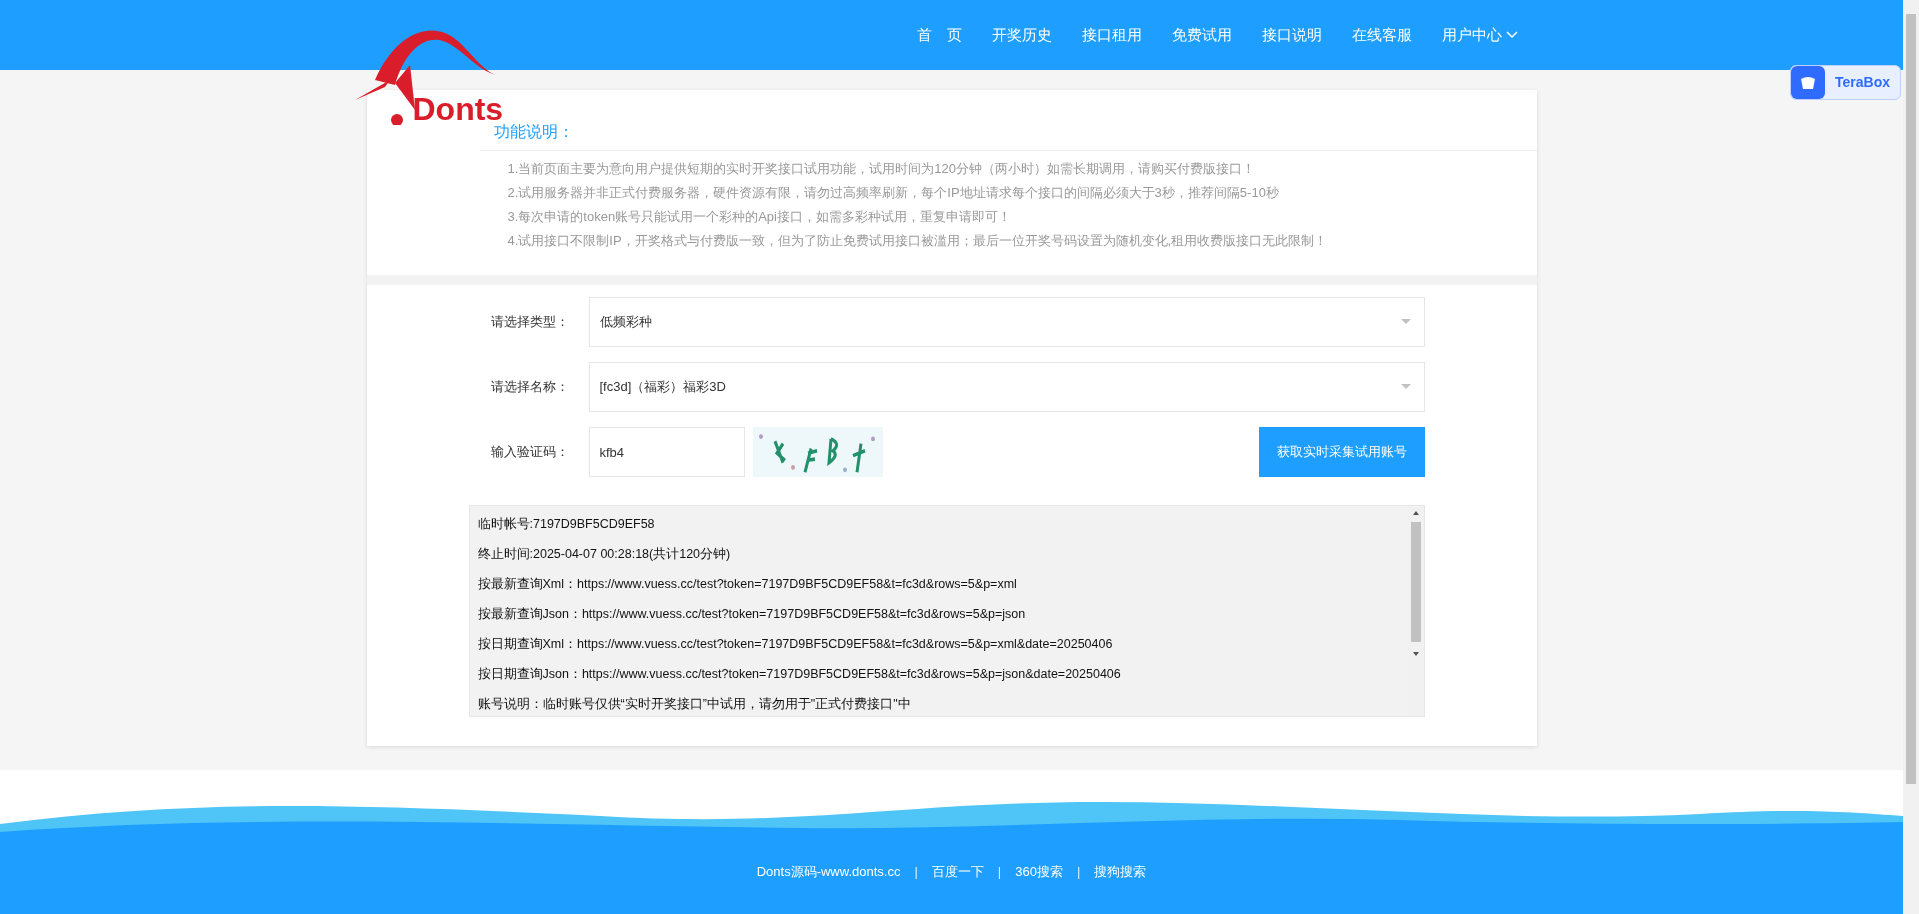  I want to click on footer-link: 百度一下, so click(957, 872).